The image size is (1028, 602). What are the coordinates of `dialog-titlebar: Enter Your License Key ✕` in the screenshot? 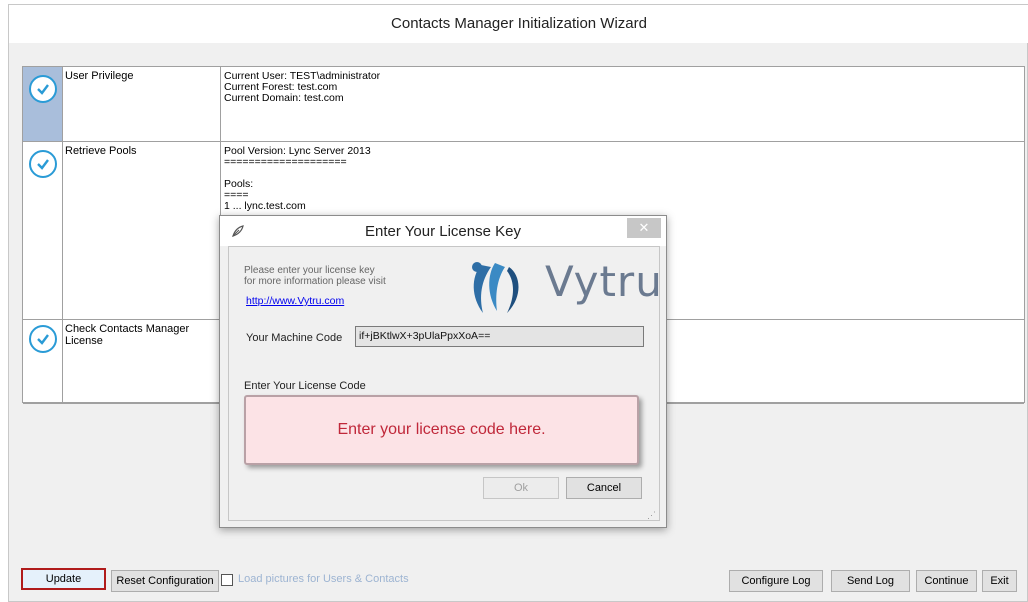 It's located at (443, 231).